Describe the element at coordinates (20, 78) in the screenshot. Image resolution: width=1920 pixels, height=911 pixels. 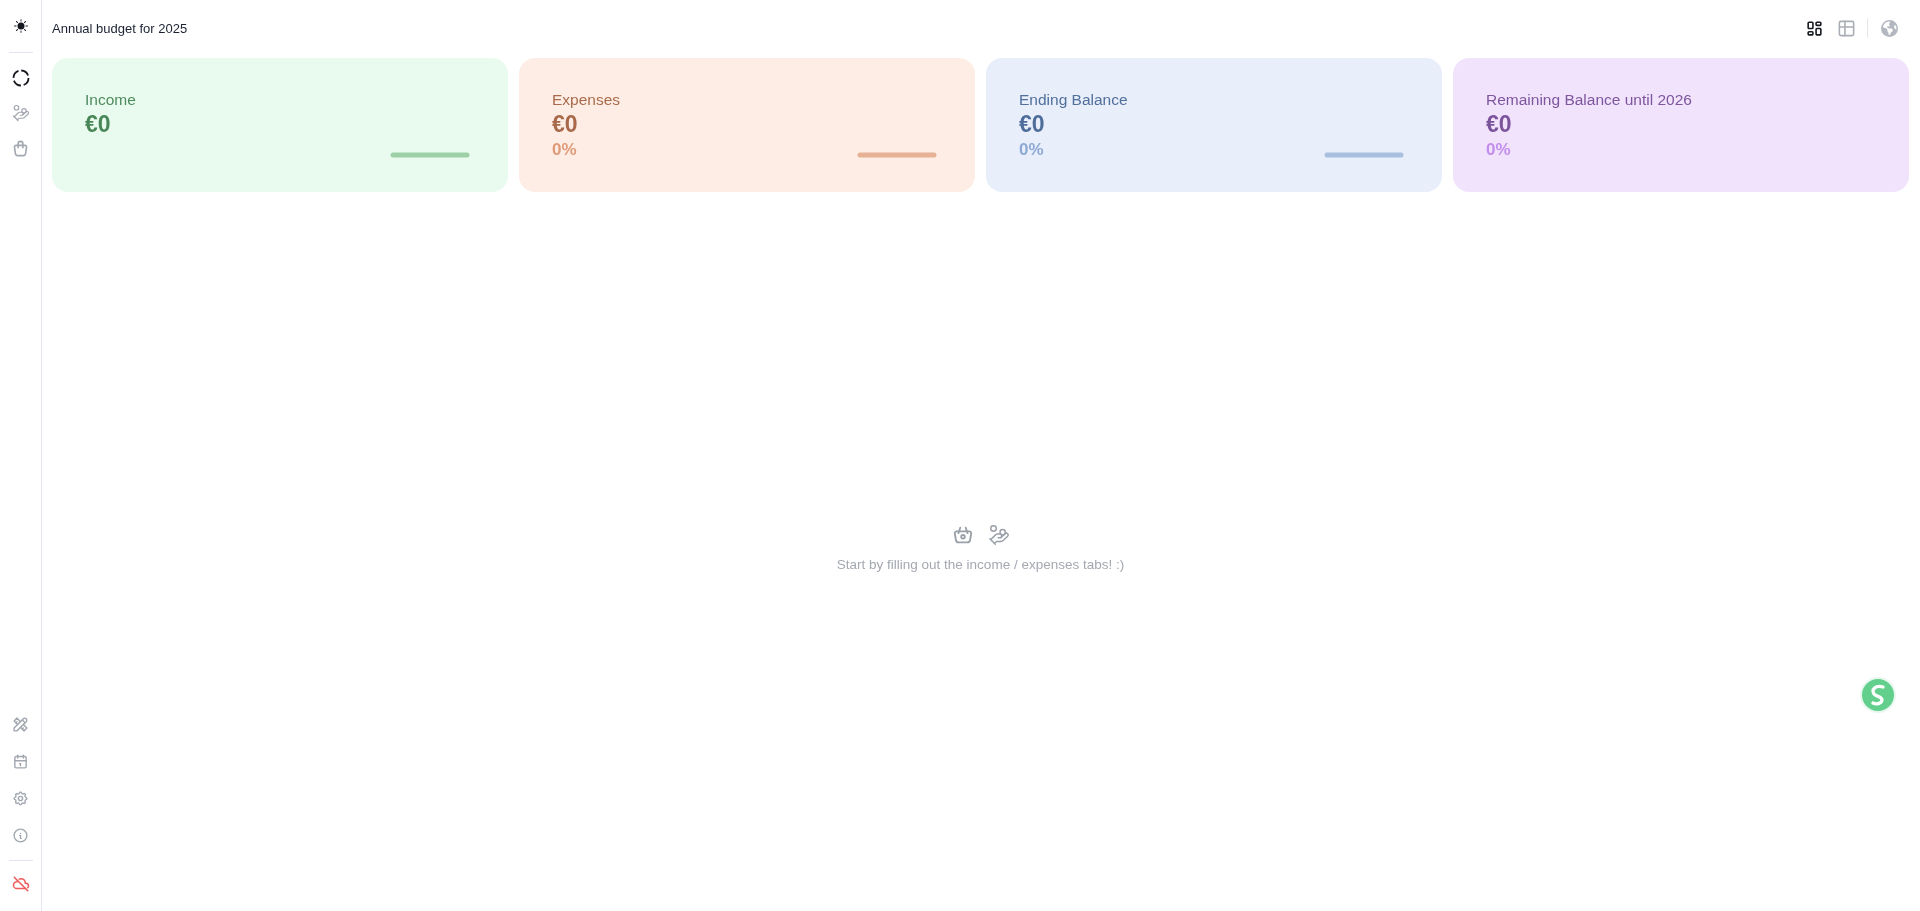
I see `dashed-circle-icon` at that location.